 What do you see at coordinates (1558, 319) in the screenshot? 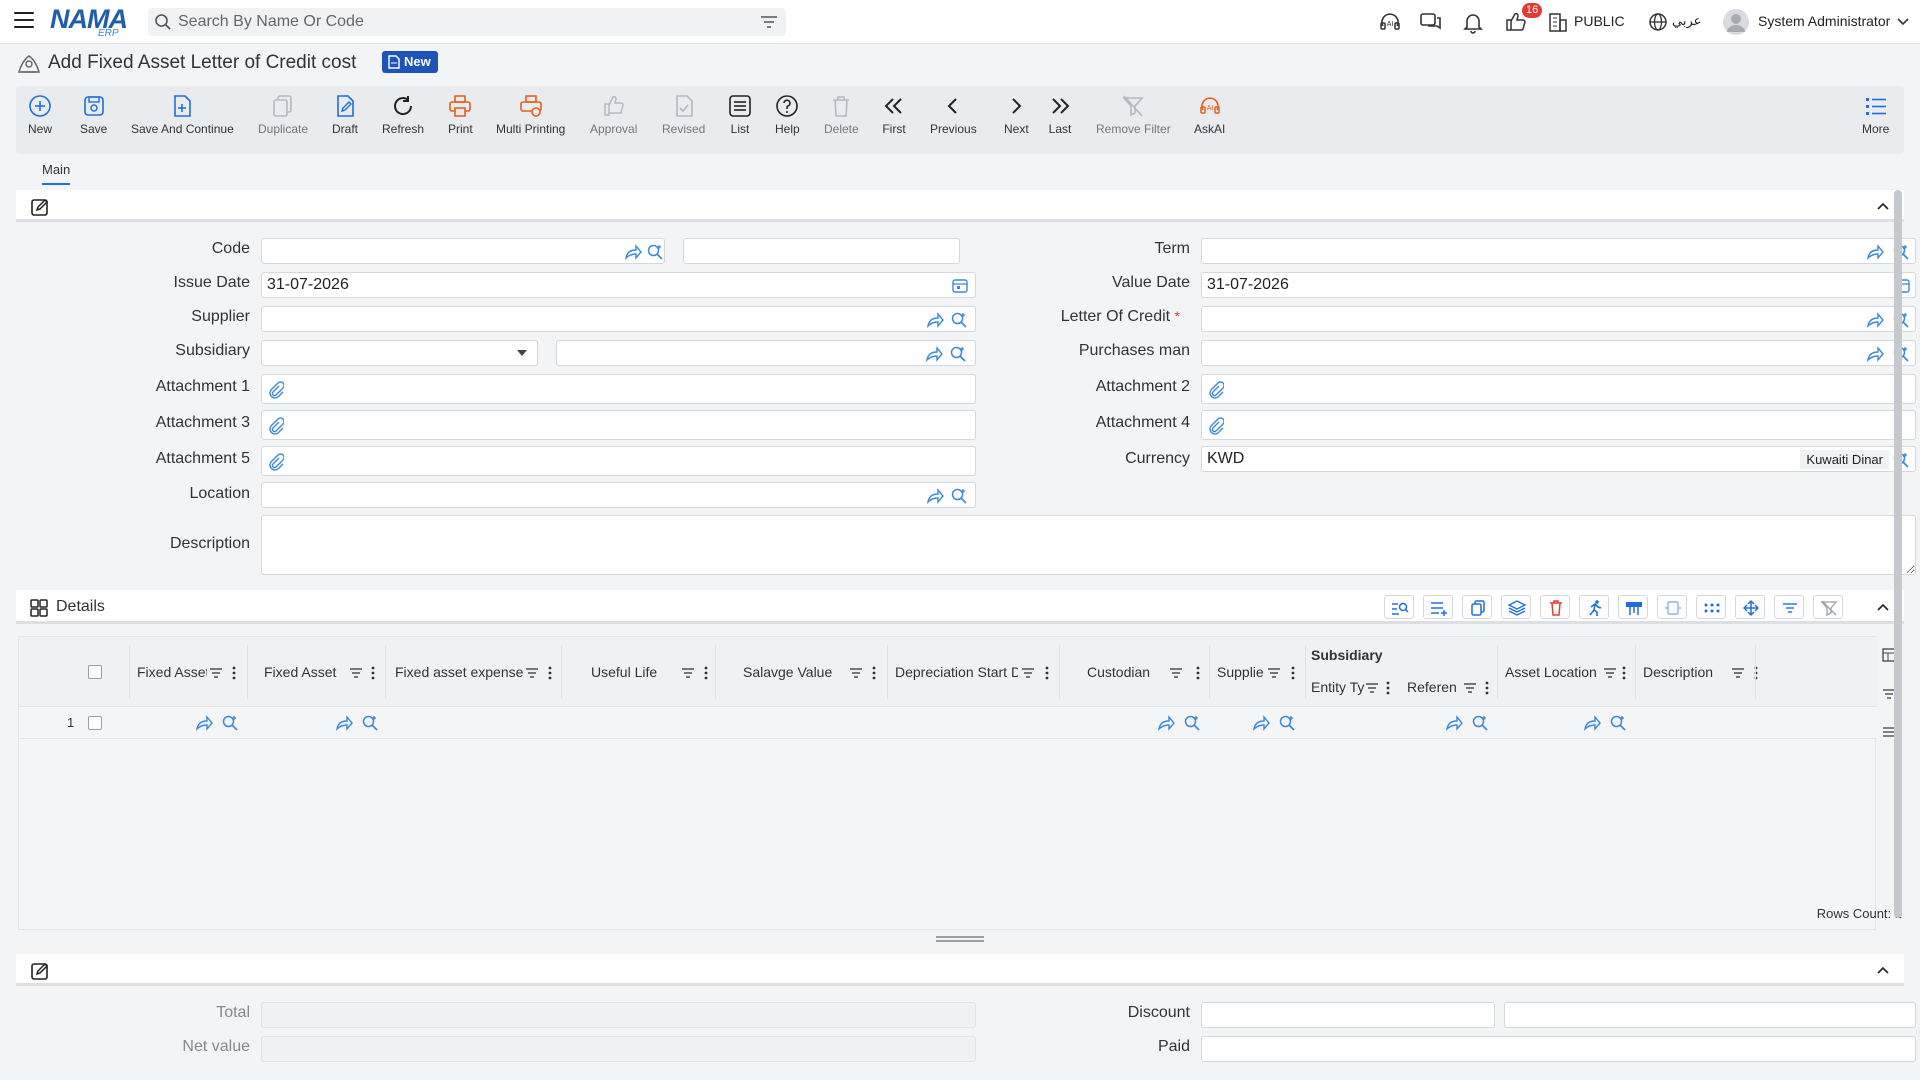
I see `letter-of-credit-field` at bounding box center [1558, 319].